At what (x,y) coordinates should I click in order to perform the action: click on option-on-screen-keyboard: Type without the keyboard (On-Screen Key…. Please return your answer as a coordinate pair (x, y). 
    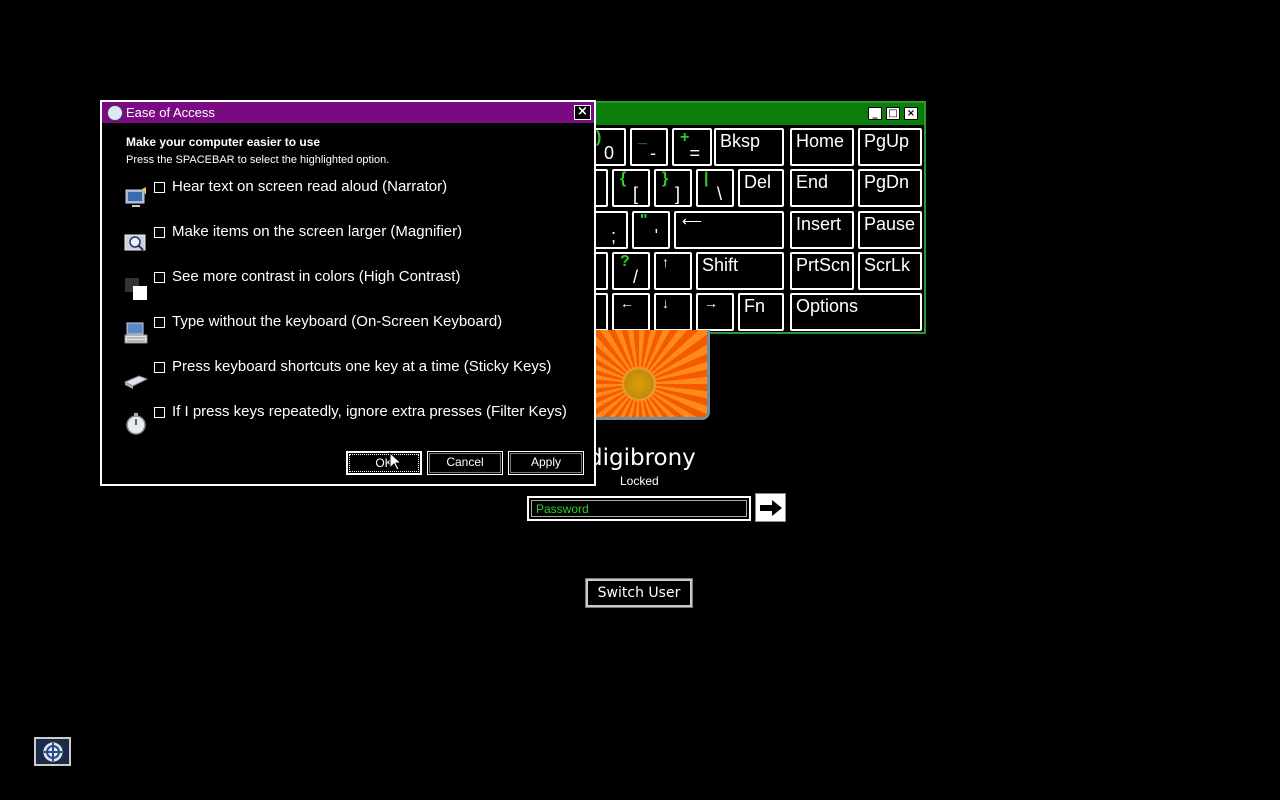
    Looking at the image, I should click on (354, 334).